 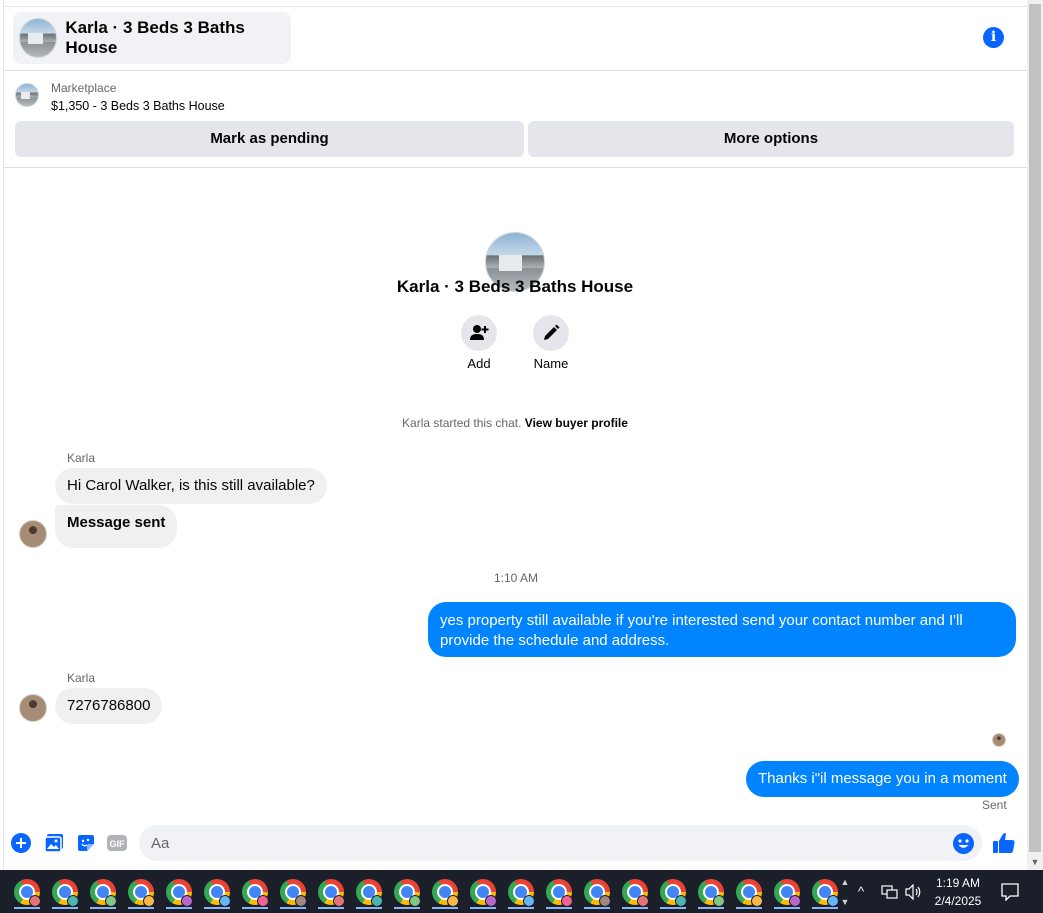 What do you see at coordinates (560, 843) in the screenshot?
I see `message-input` at bounding box center [560, 843].